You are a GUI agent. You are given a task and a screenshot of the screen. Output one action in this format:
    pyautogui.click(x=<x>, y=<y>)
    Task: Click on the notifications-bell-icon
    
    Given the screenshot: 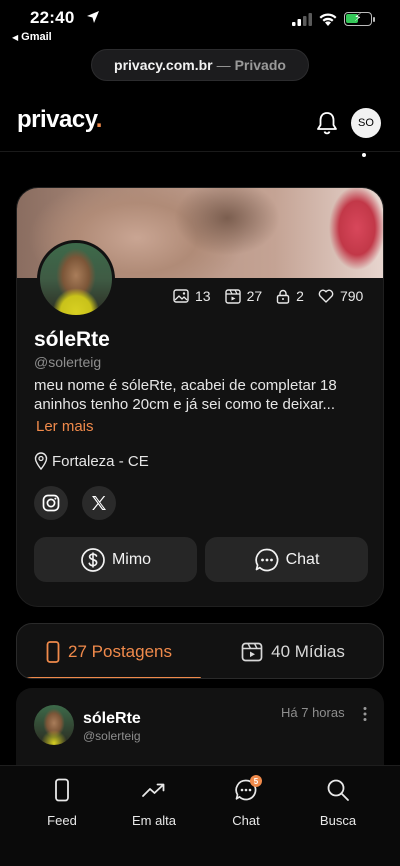 What is the action you would take?
    pyautogui.click(x=327, y=123)
    